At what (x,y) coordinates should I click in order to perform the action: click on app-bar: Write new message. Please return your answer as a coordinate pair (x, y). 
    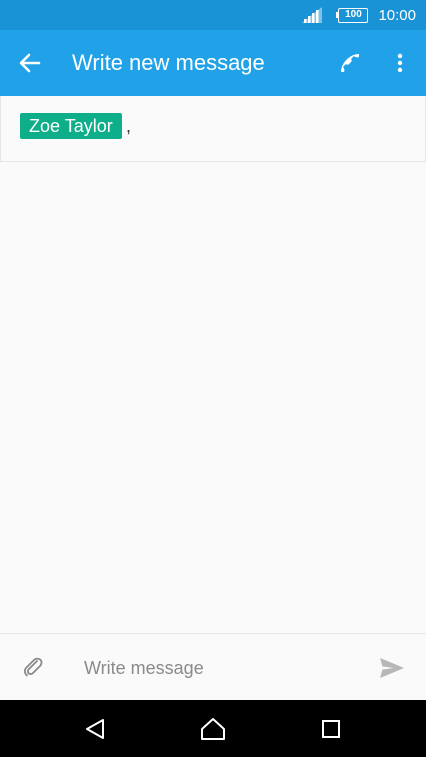
    Looking at the image, I should click on (213, 63).